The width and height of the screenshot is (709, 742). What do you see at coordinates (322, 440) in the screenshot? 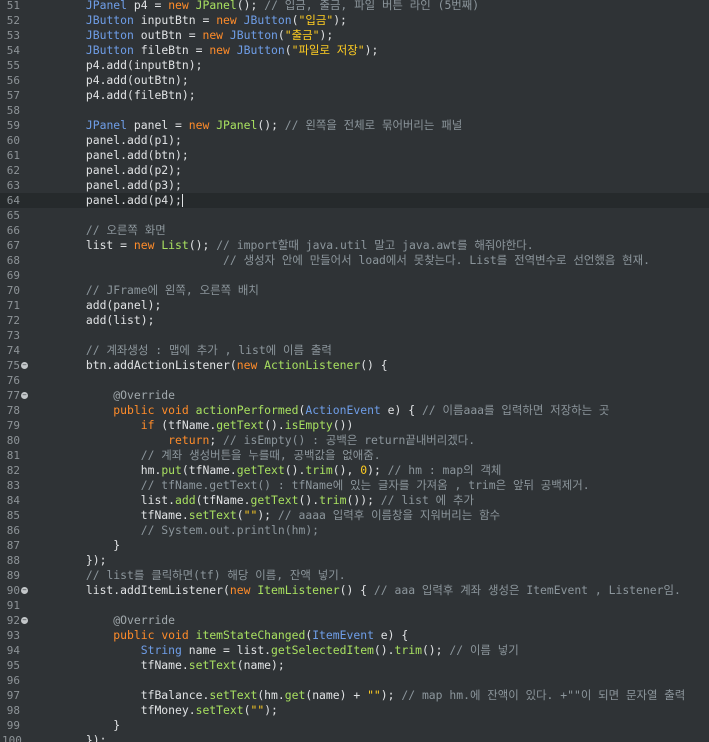
I see `code-text: return; // isEmpty() : 공백은 return끝내버리겠다.` at bounding box center [322, 440].